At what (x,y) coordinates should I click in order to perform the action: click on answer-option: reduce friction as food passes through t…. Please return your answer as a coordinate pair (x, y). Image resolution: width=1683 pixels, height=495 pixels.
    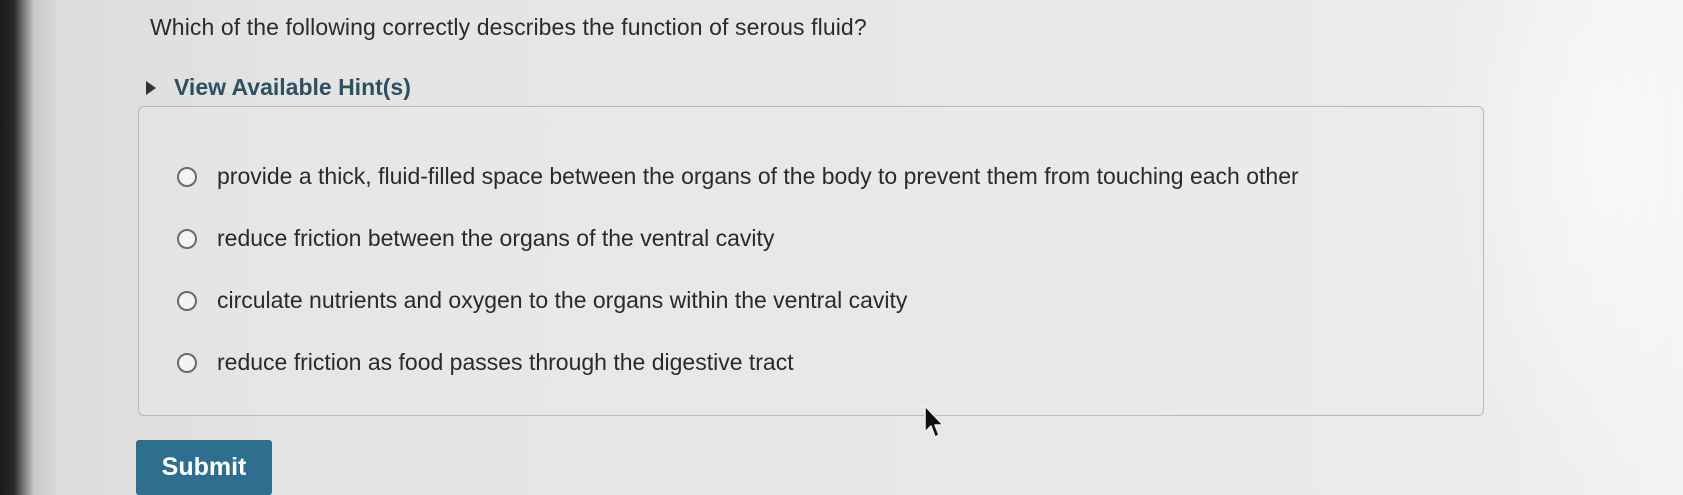
    Looking at the image, I should click on (485, 362).